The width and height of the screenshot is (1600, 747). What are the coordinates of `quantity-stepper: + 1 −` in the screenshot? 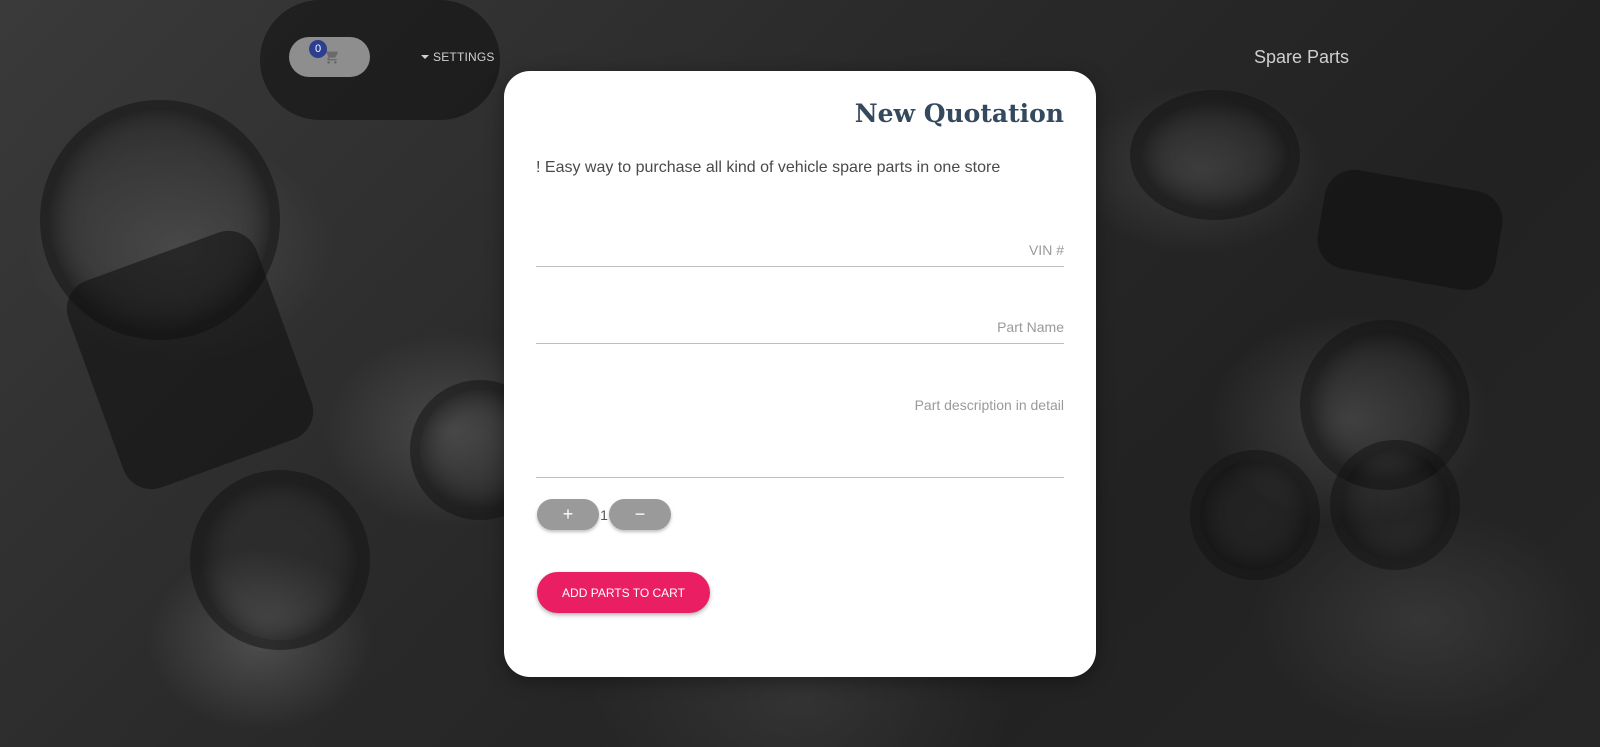 It's located at (604, 514).